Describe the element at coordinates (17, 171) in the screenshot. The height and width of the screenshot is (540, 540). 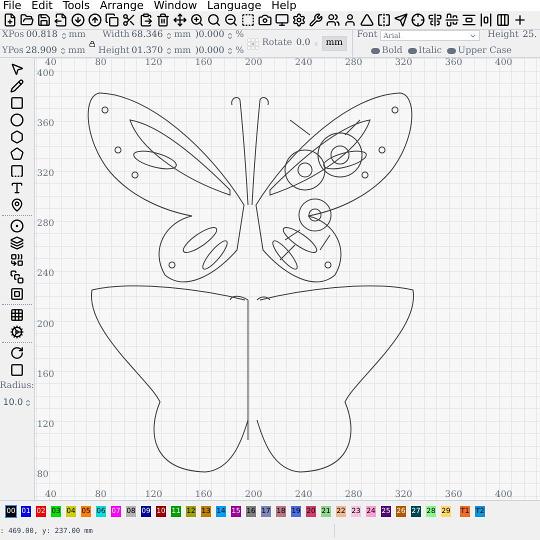
I see `dashed-frame-icon` at that location.